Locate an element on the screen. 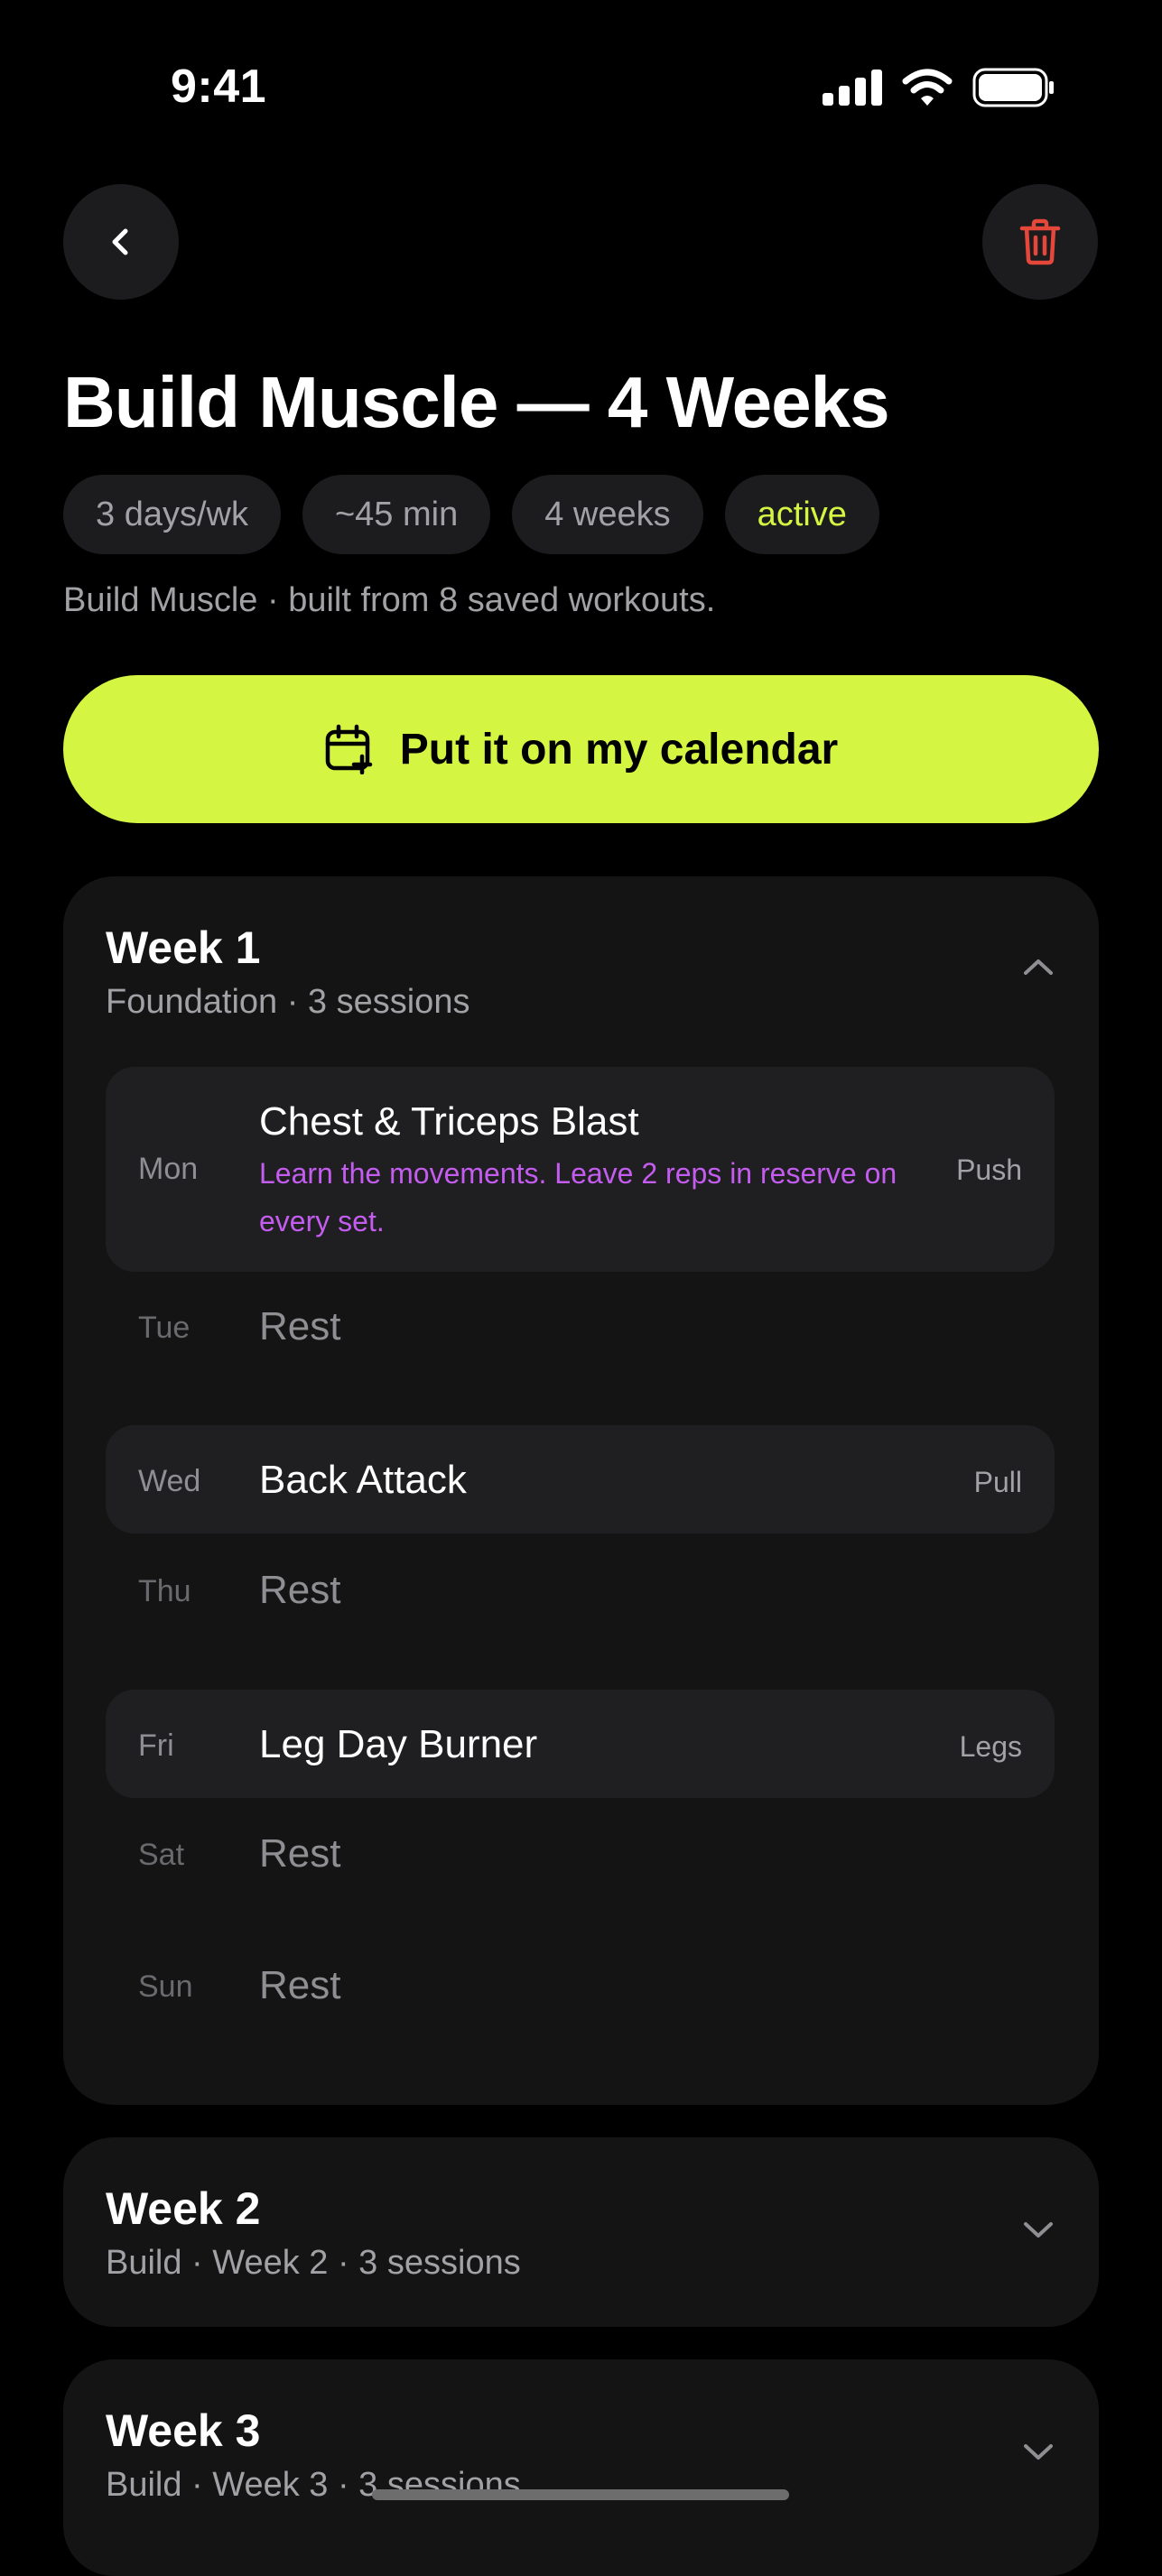  trash-icon is located at coordinates (1040, 241).